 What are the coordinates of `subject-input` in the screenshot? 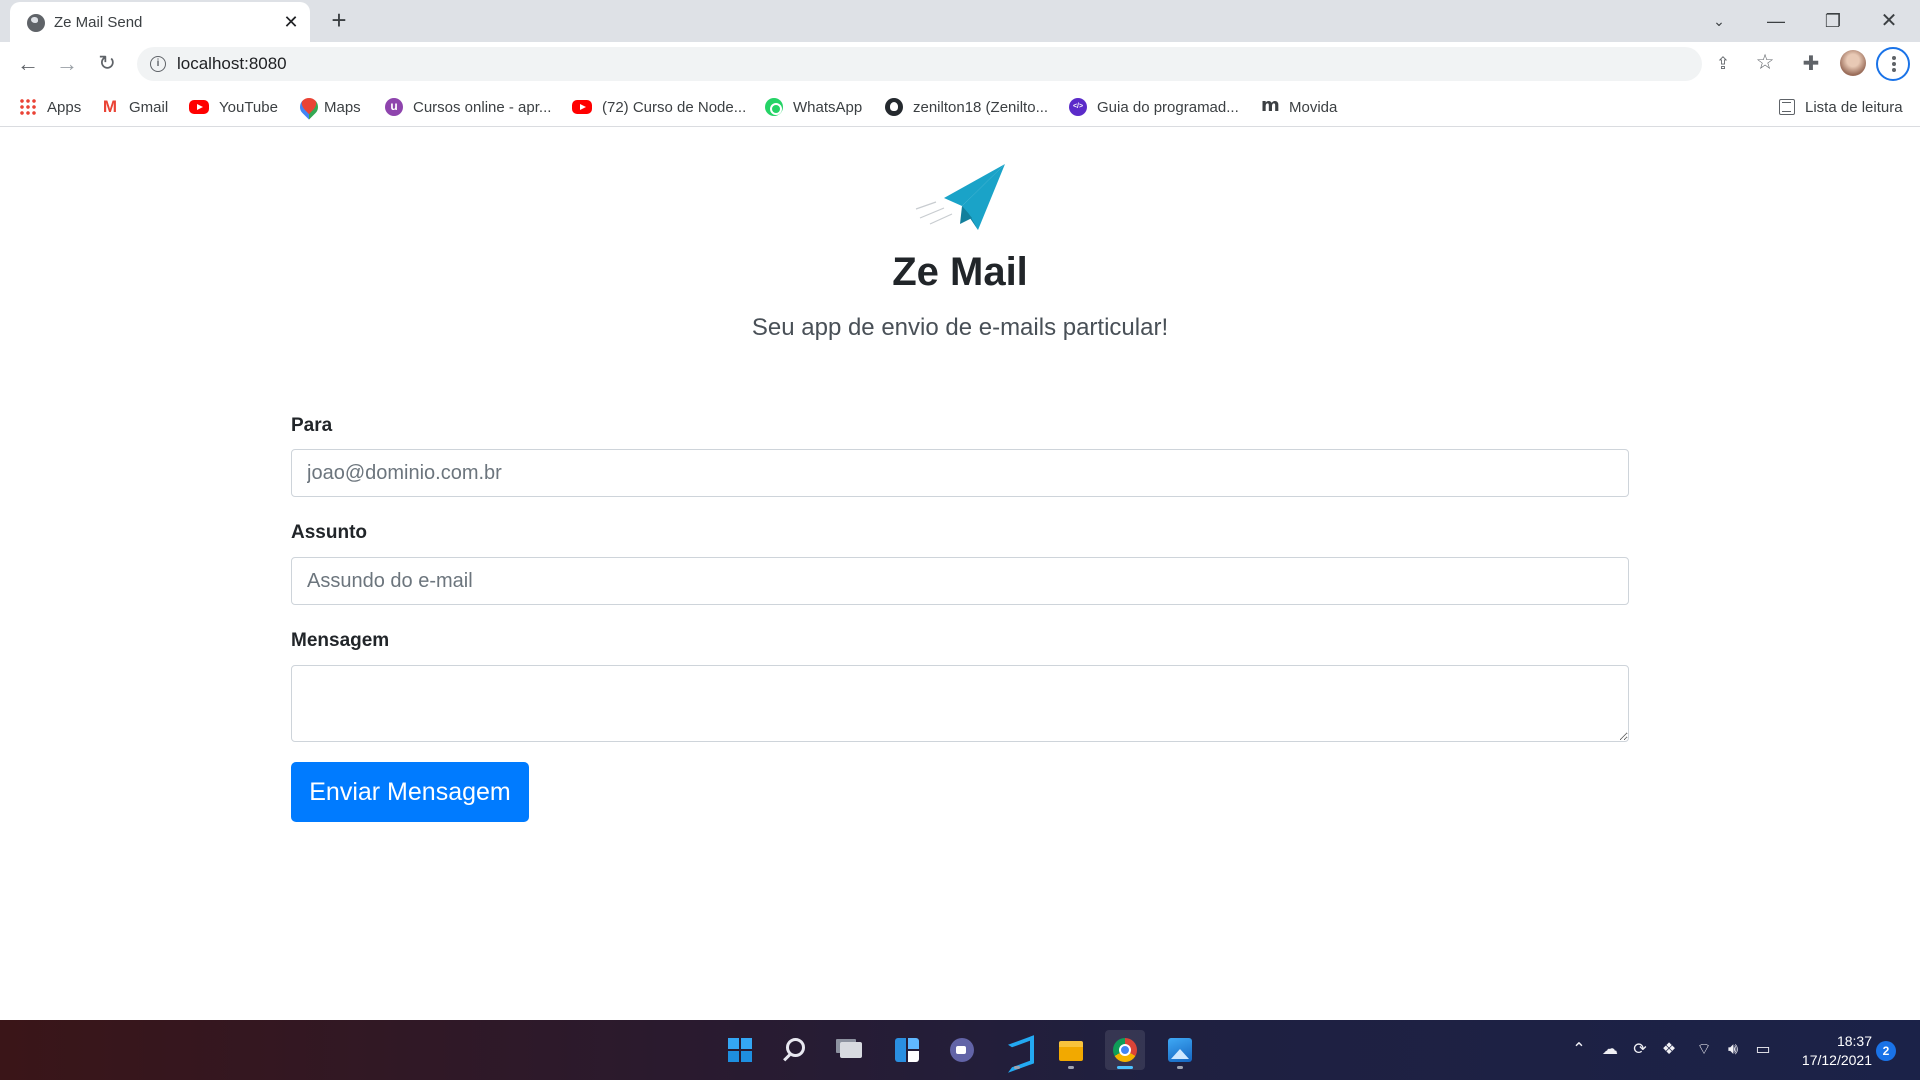 It's located at (960, 581).